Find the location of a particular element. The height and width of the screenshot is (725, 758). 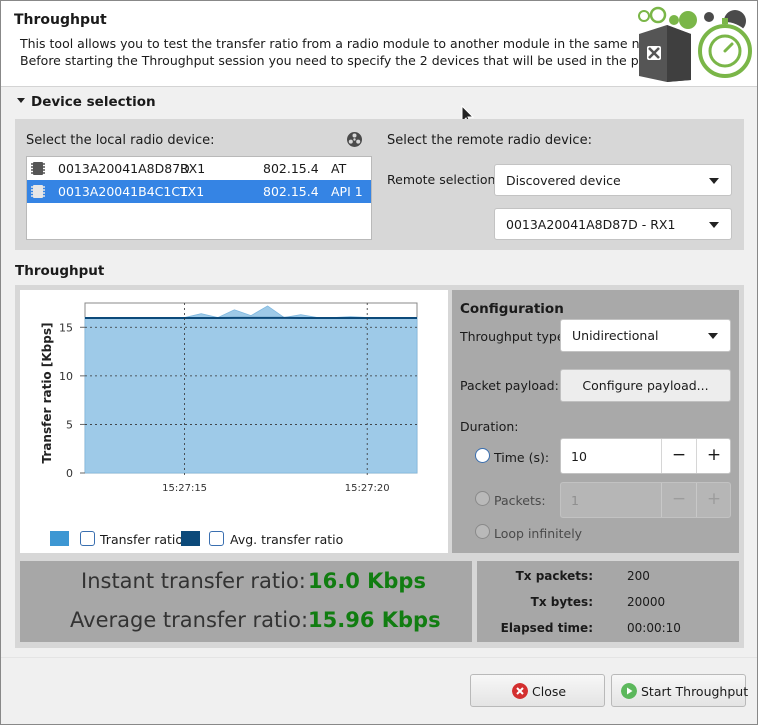

throughput-type-value: Unidirectional is located at coordinates (615, 335).